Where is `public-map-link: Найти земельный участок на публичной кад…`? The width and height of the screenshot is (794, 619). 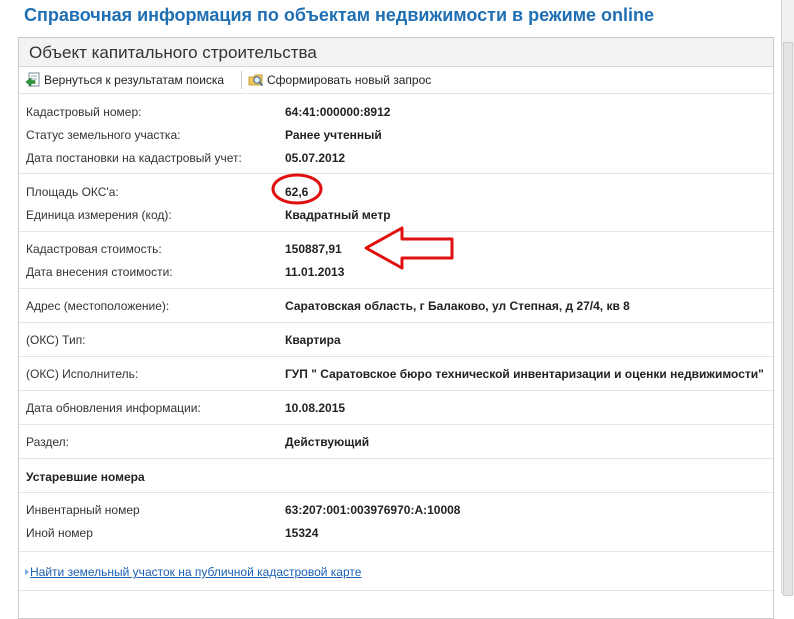
public-map-link: Найти земельный участок на публичной кад… is located at coordinates (195, 572).